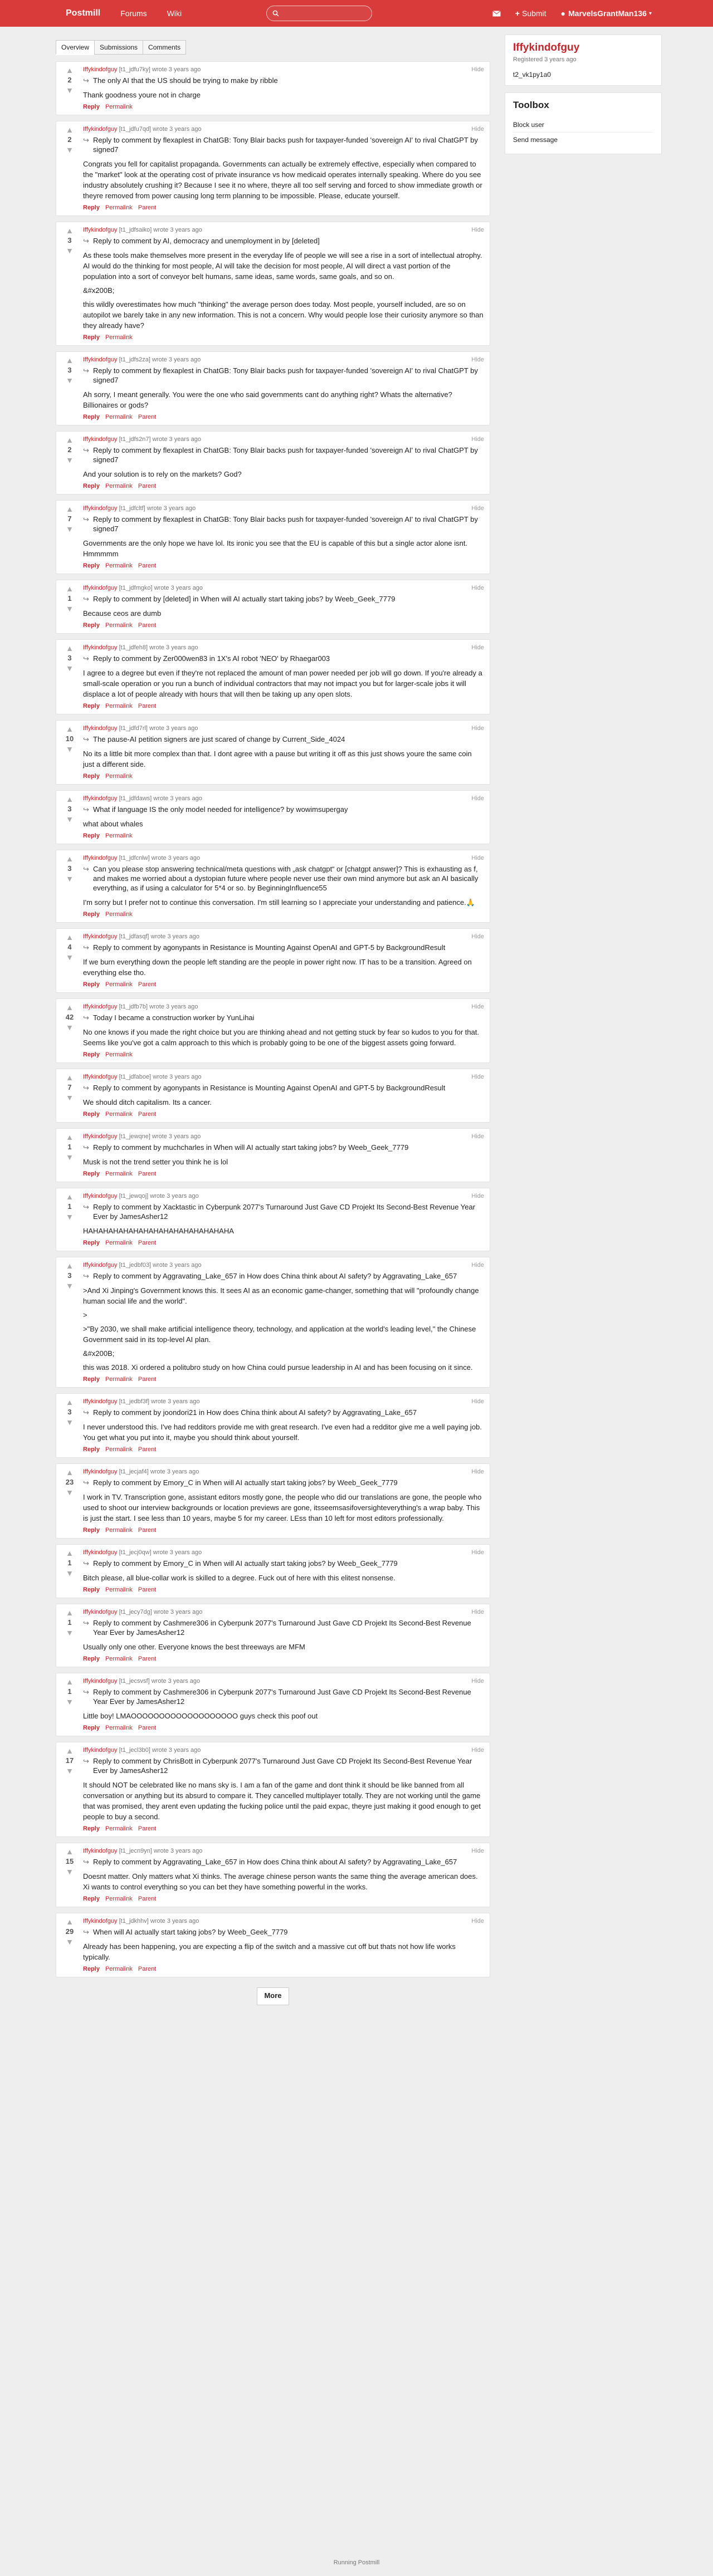 This screenshot has width=713, height=2576. I want to click on search-input, so click(325, 13).